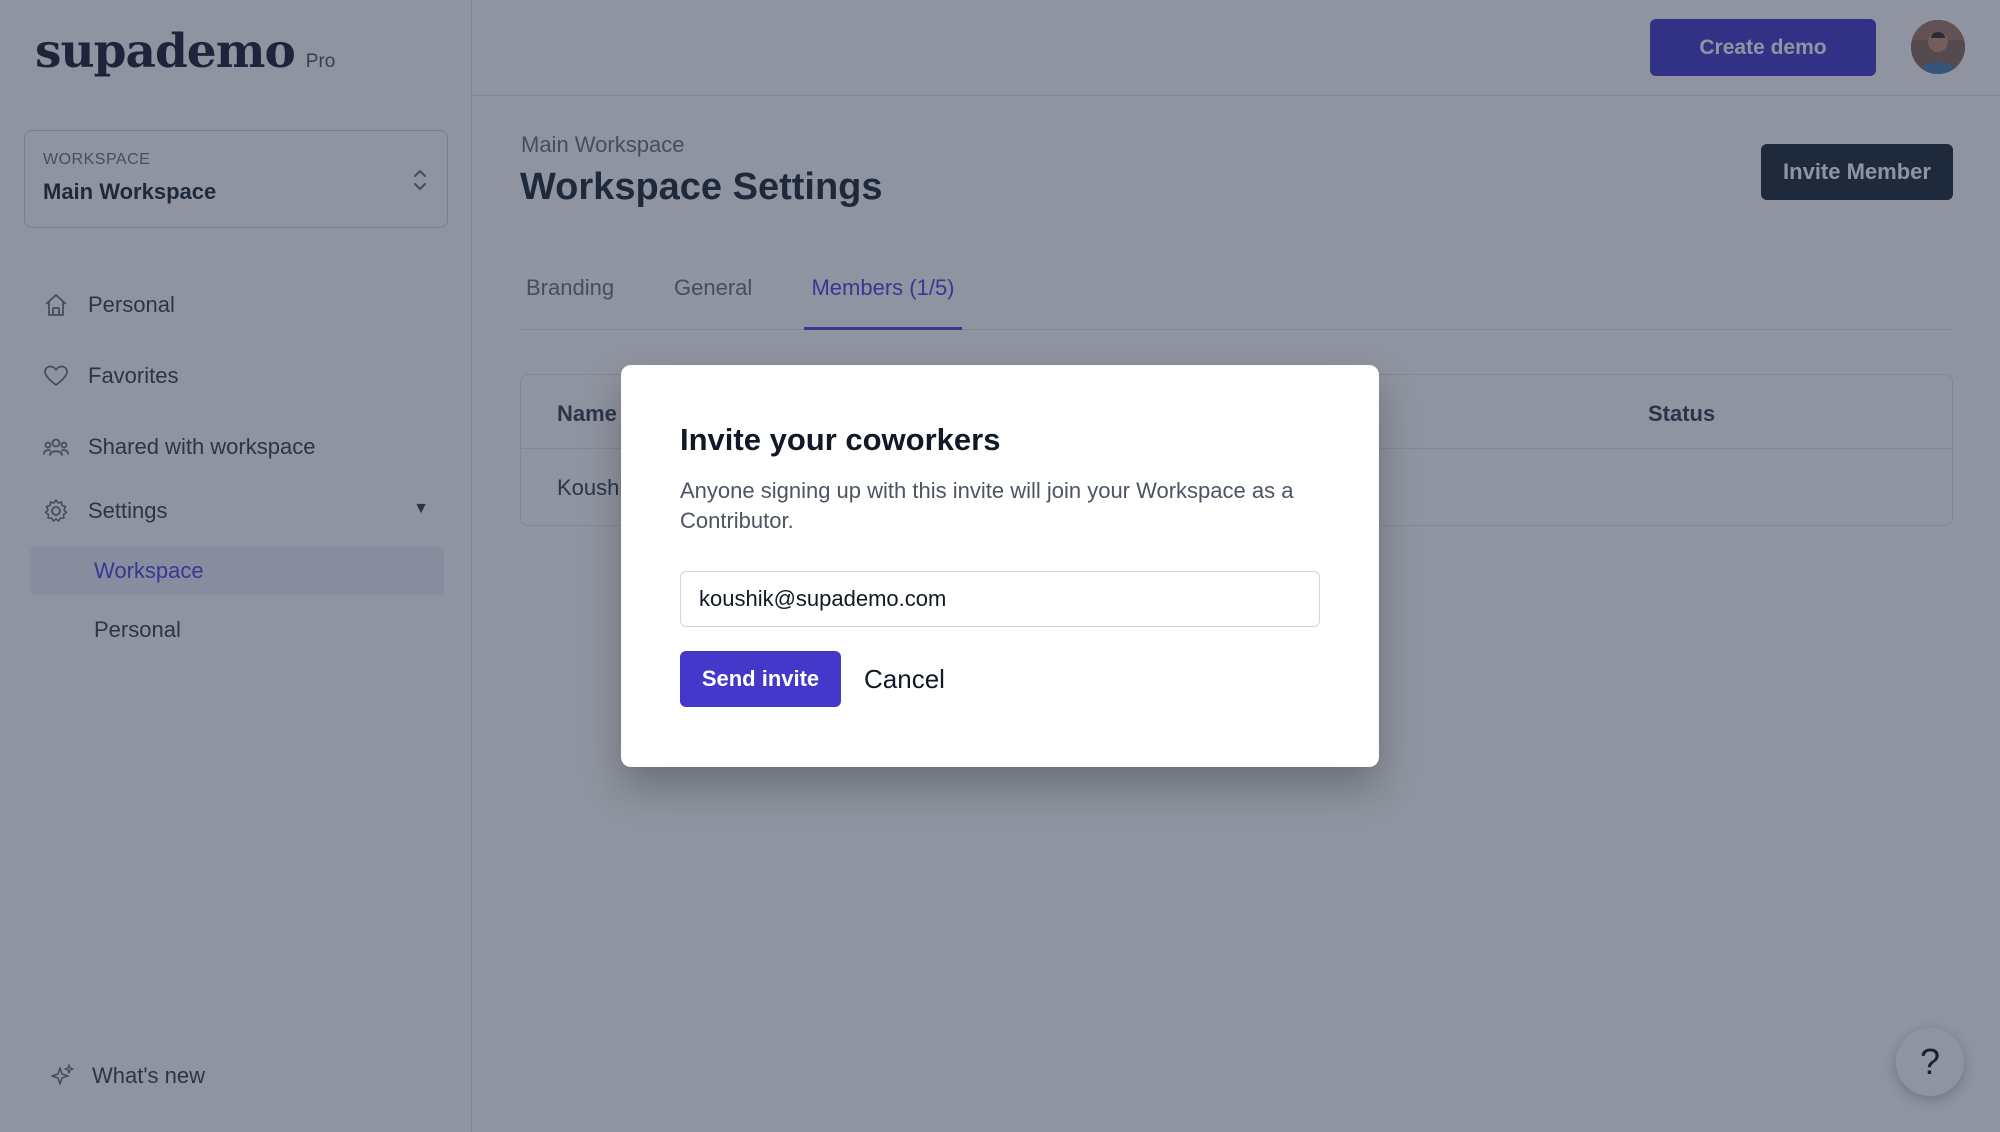  Describe the element at coordinates (1000, 599) in the screenshot. I see `email-input` at that location.